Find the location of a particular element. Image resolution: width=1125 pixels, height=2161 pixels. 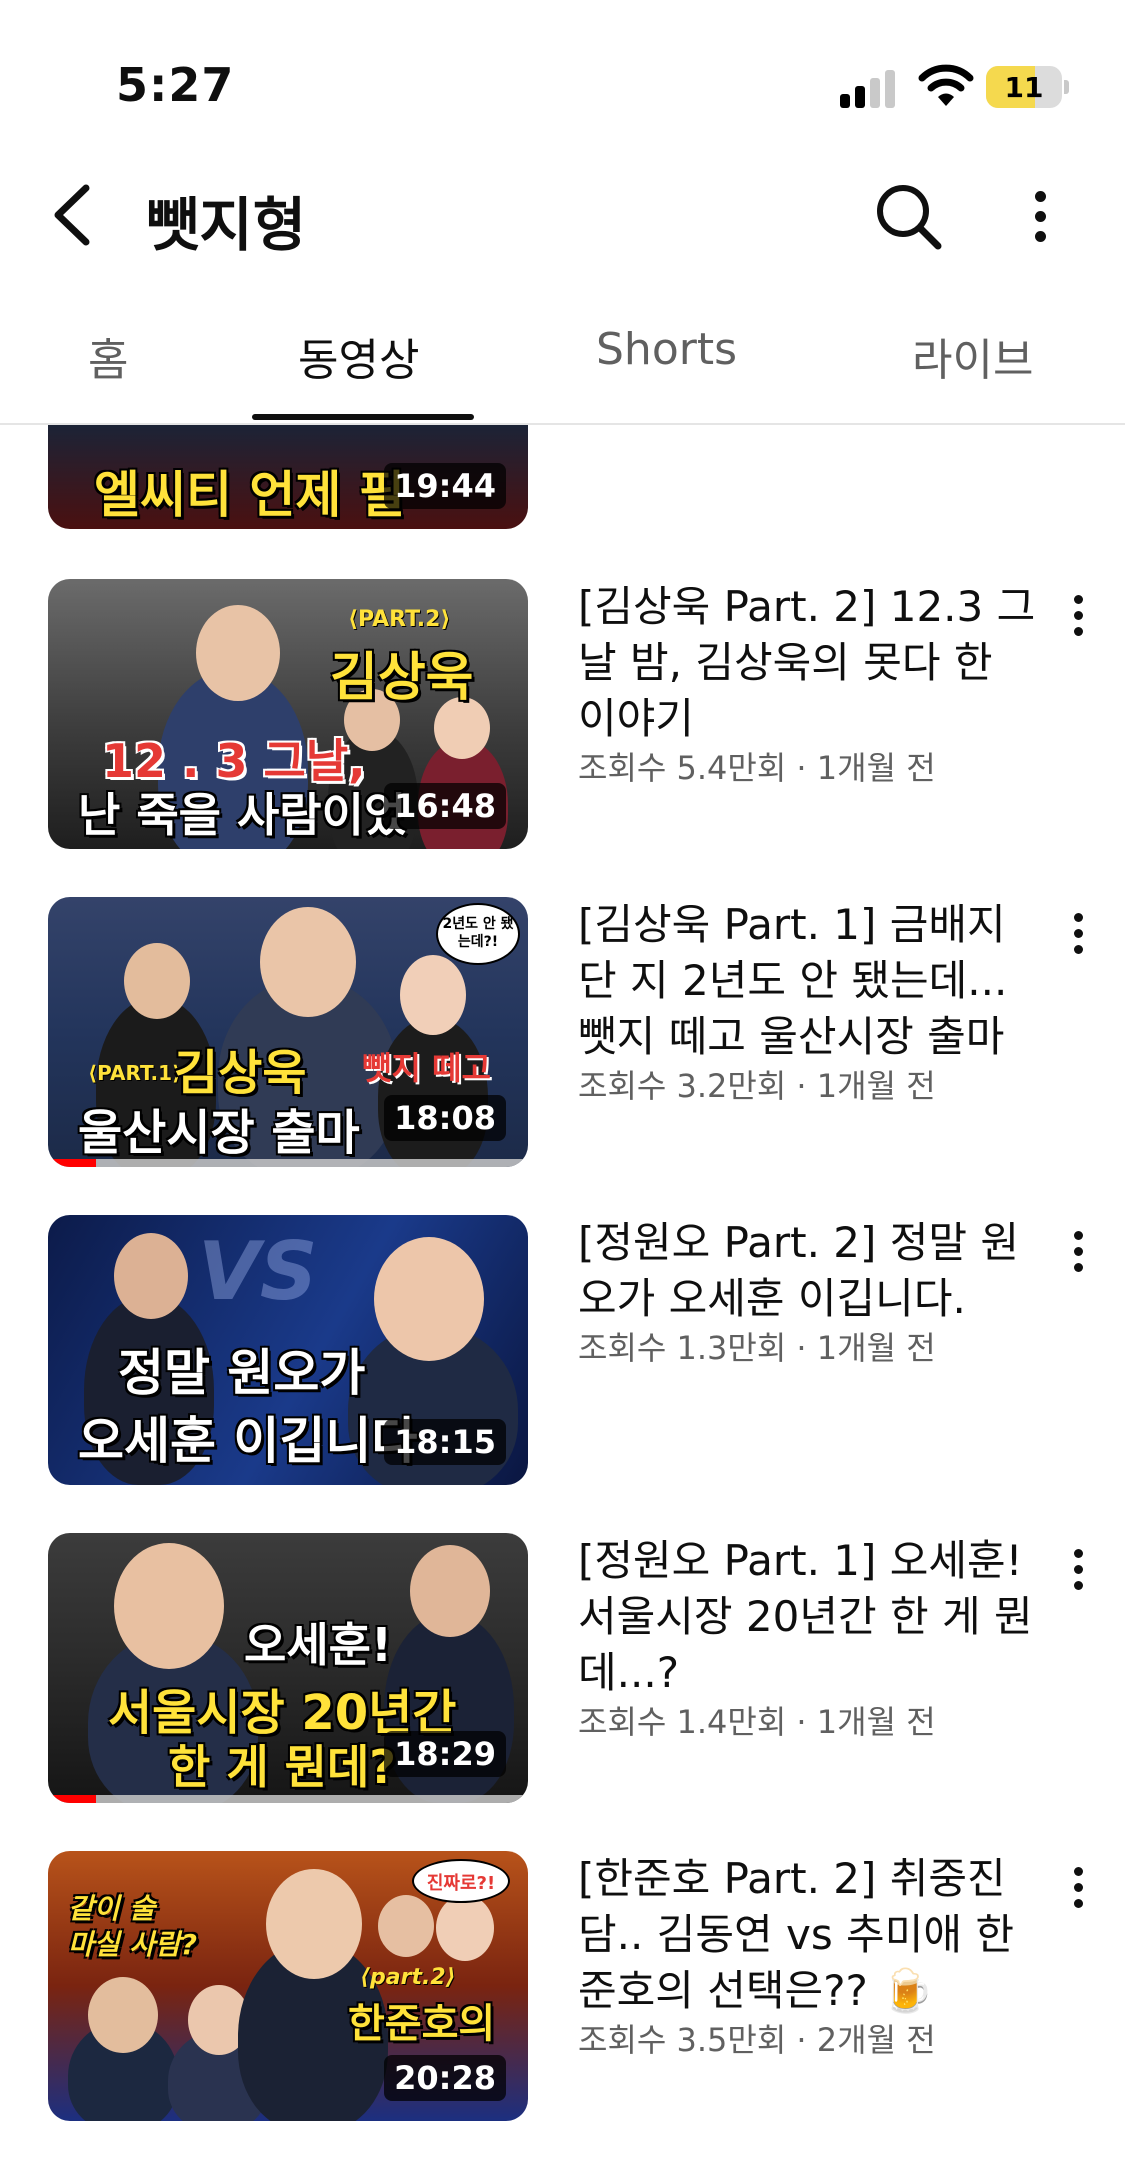

thumbnail-tag: ⟨PART.1⟩ is located at coordinates (135, 1073).